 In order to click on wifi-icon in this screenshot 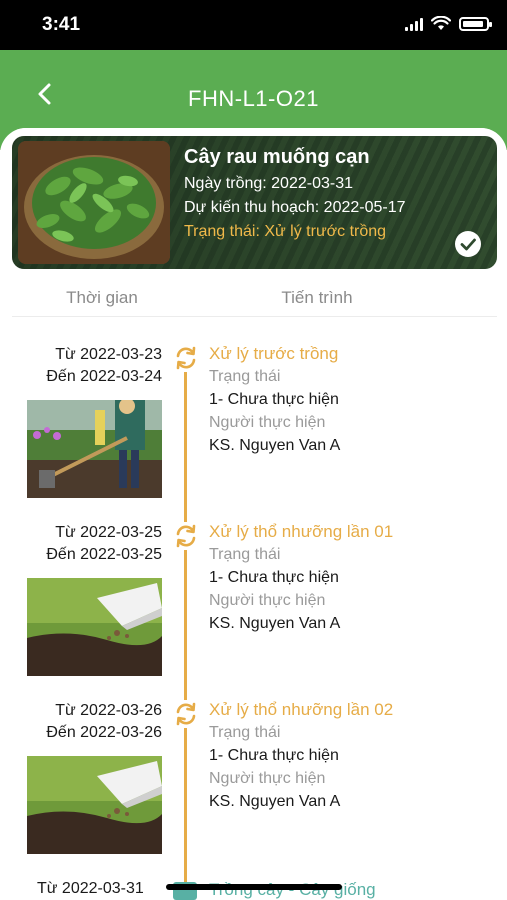, I will do `click(441, 23)`.